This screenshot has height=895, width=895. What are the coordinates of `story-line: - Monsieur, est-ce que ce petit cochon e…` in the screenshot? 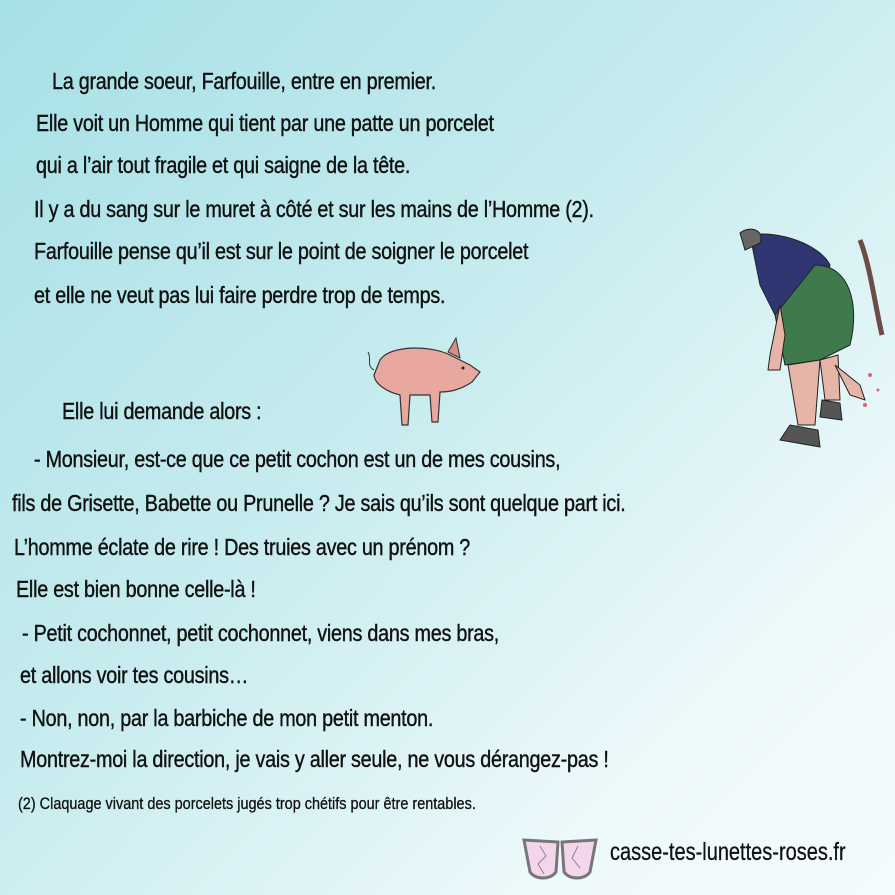 It's located at (297, 459).